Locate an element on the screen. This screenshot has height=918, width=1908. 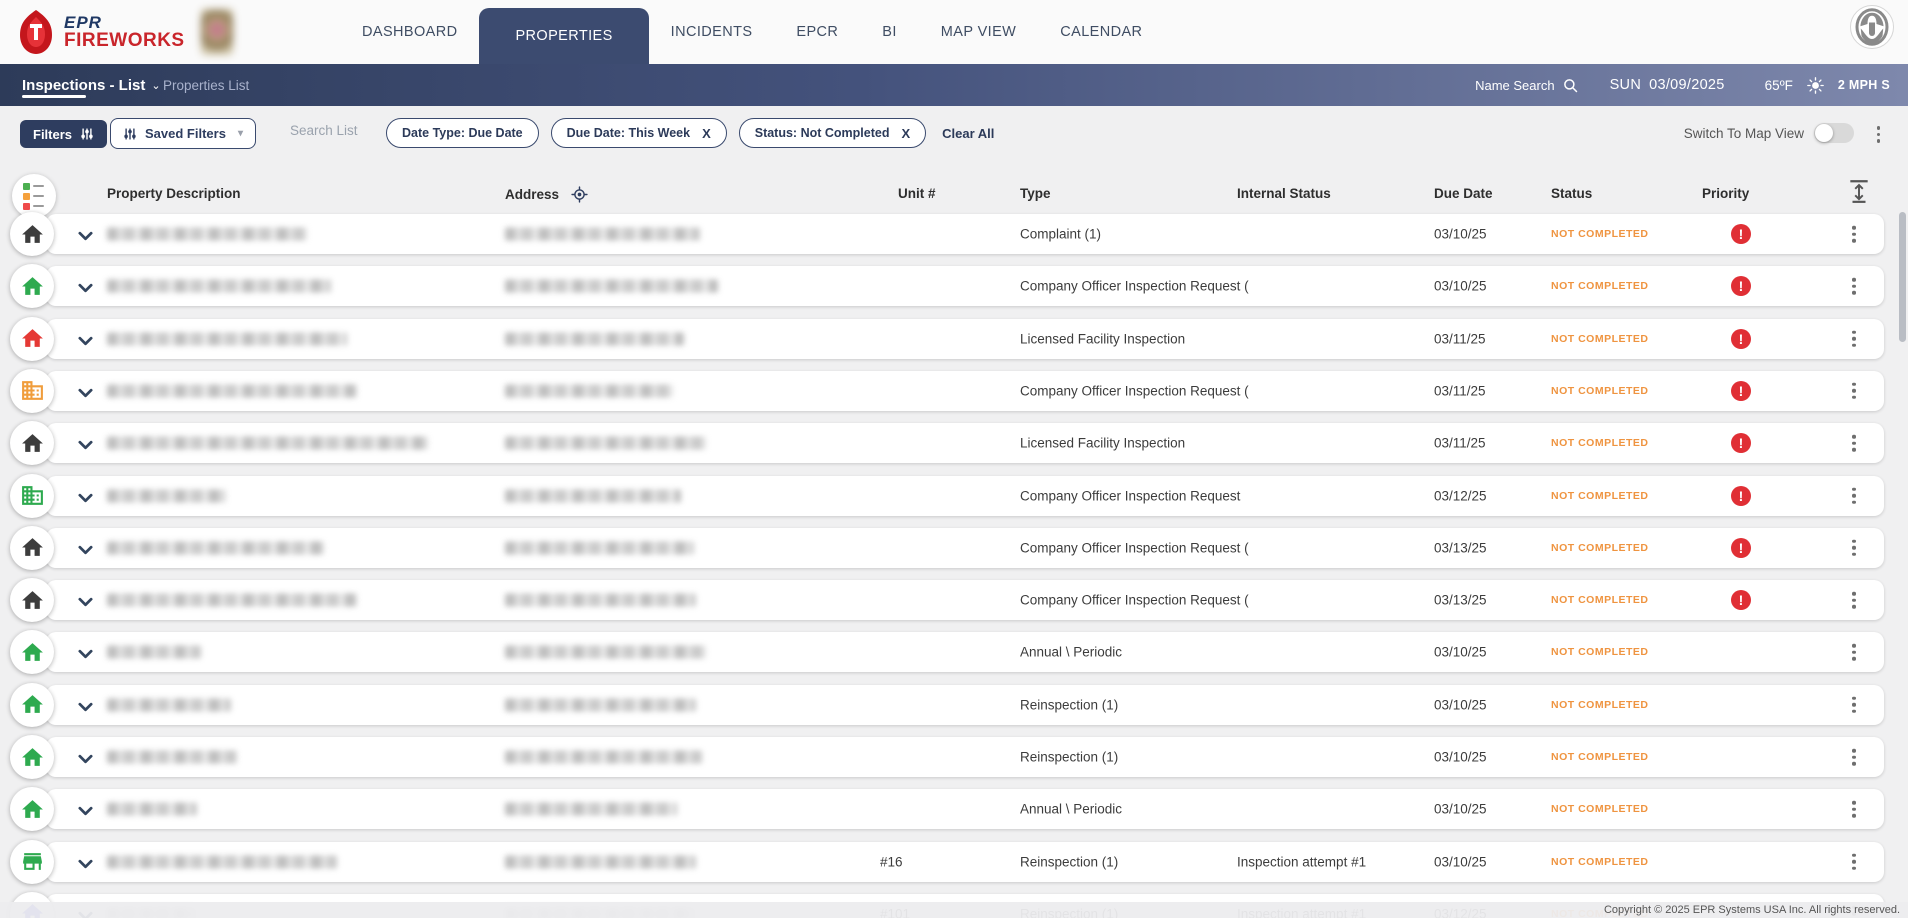
tab-incidents: INCIDENTS is located at coordinates (712, 32).